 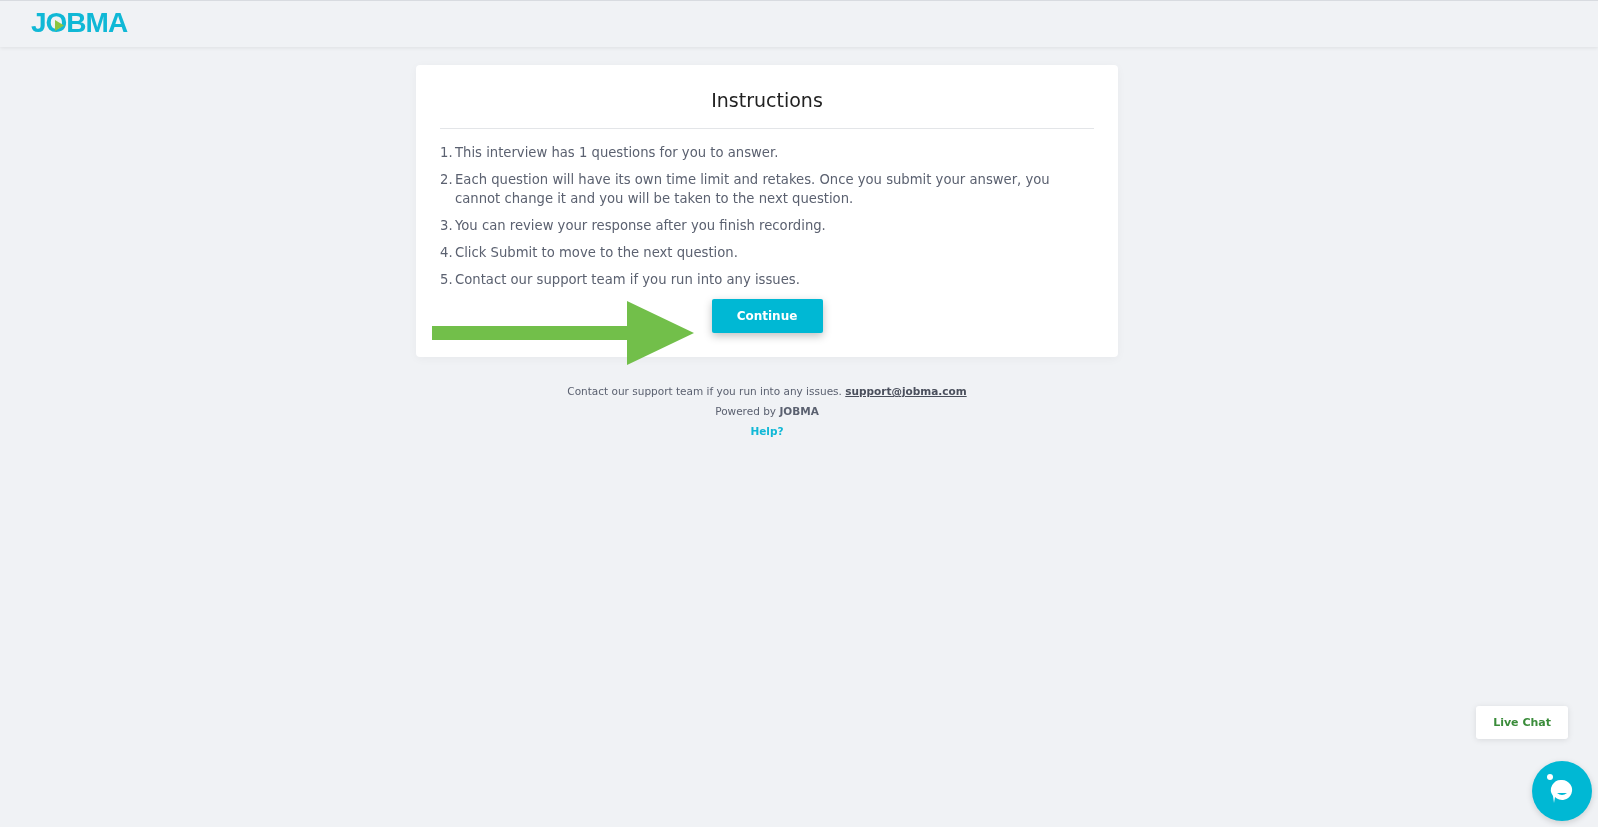 I want to click on logo: JOBMA, so click(x=79, y=23).